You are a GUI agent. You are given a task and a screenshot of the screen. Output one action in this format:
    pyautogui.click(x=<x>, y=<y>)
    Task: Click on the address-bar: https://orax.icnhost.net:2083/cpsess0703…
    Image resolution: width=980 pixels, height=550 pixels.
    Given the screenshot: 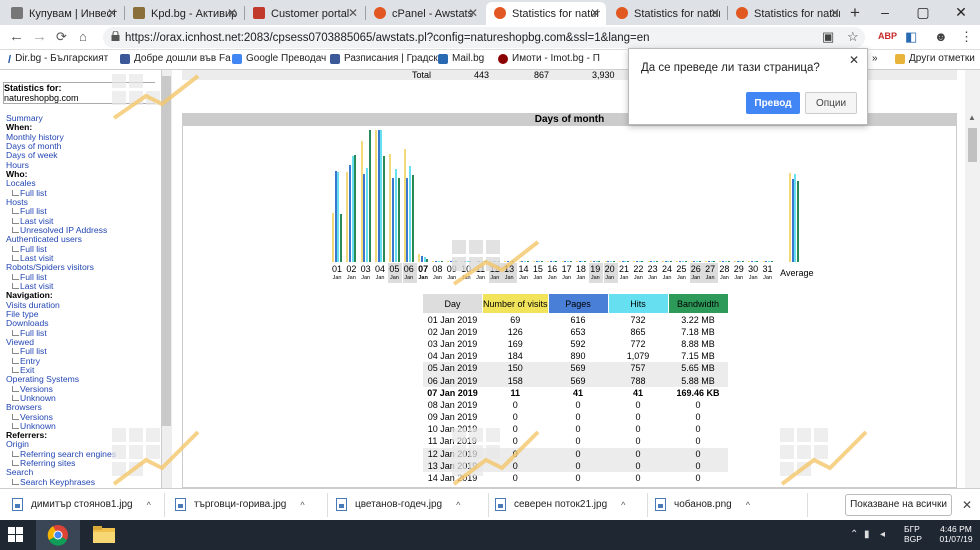 What is the action you would take?
    pyautogui.click(x=484, y=37)
    